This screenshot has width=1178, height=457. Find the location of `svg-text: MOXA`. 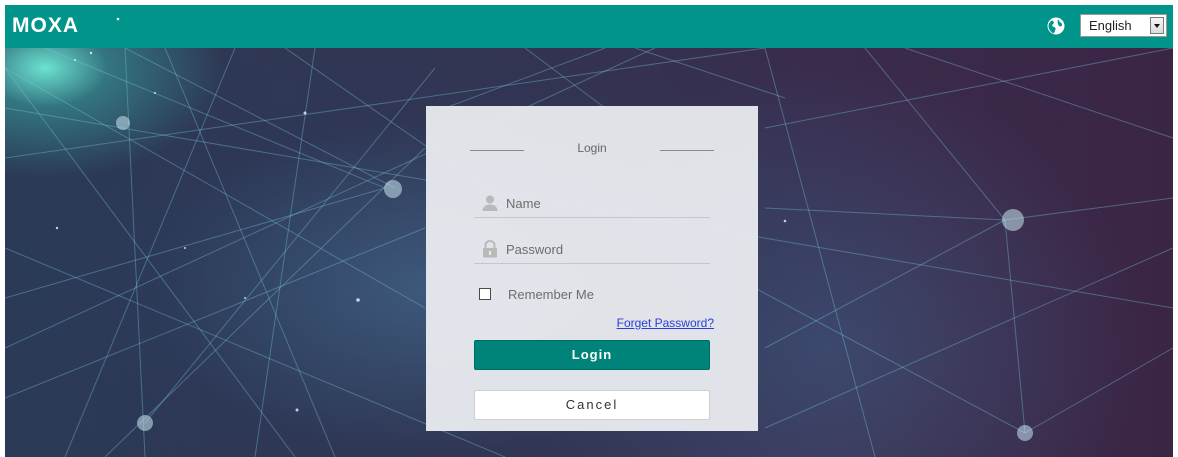

svg-text: MOXA is located at coordinates (45, 25).